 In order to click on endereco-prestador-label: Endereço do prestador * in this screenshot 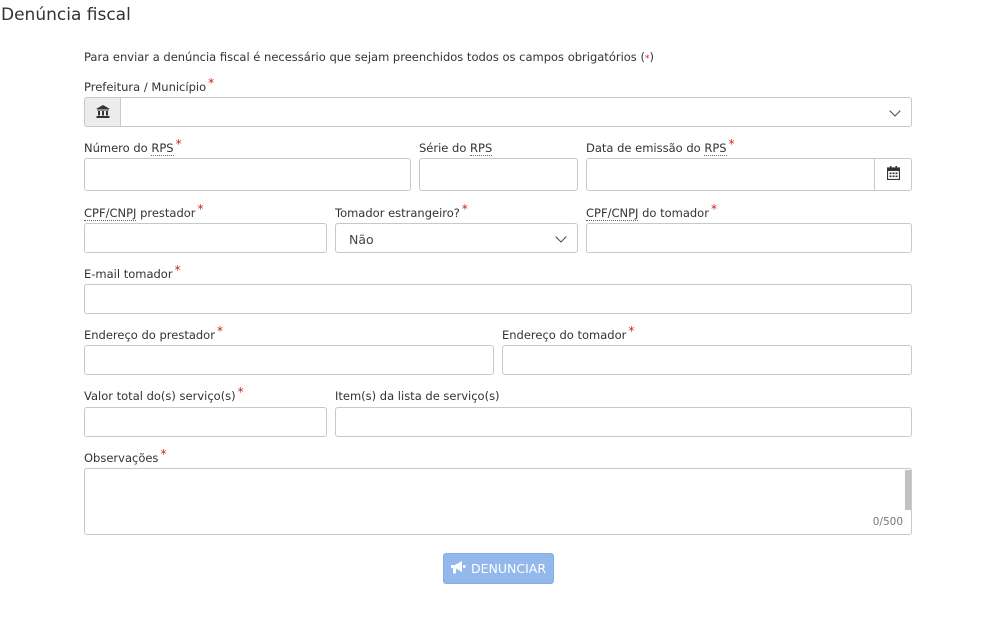, I will do `click(153, 333)`.